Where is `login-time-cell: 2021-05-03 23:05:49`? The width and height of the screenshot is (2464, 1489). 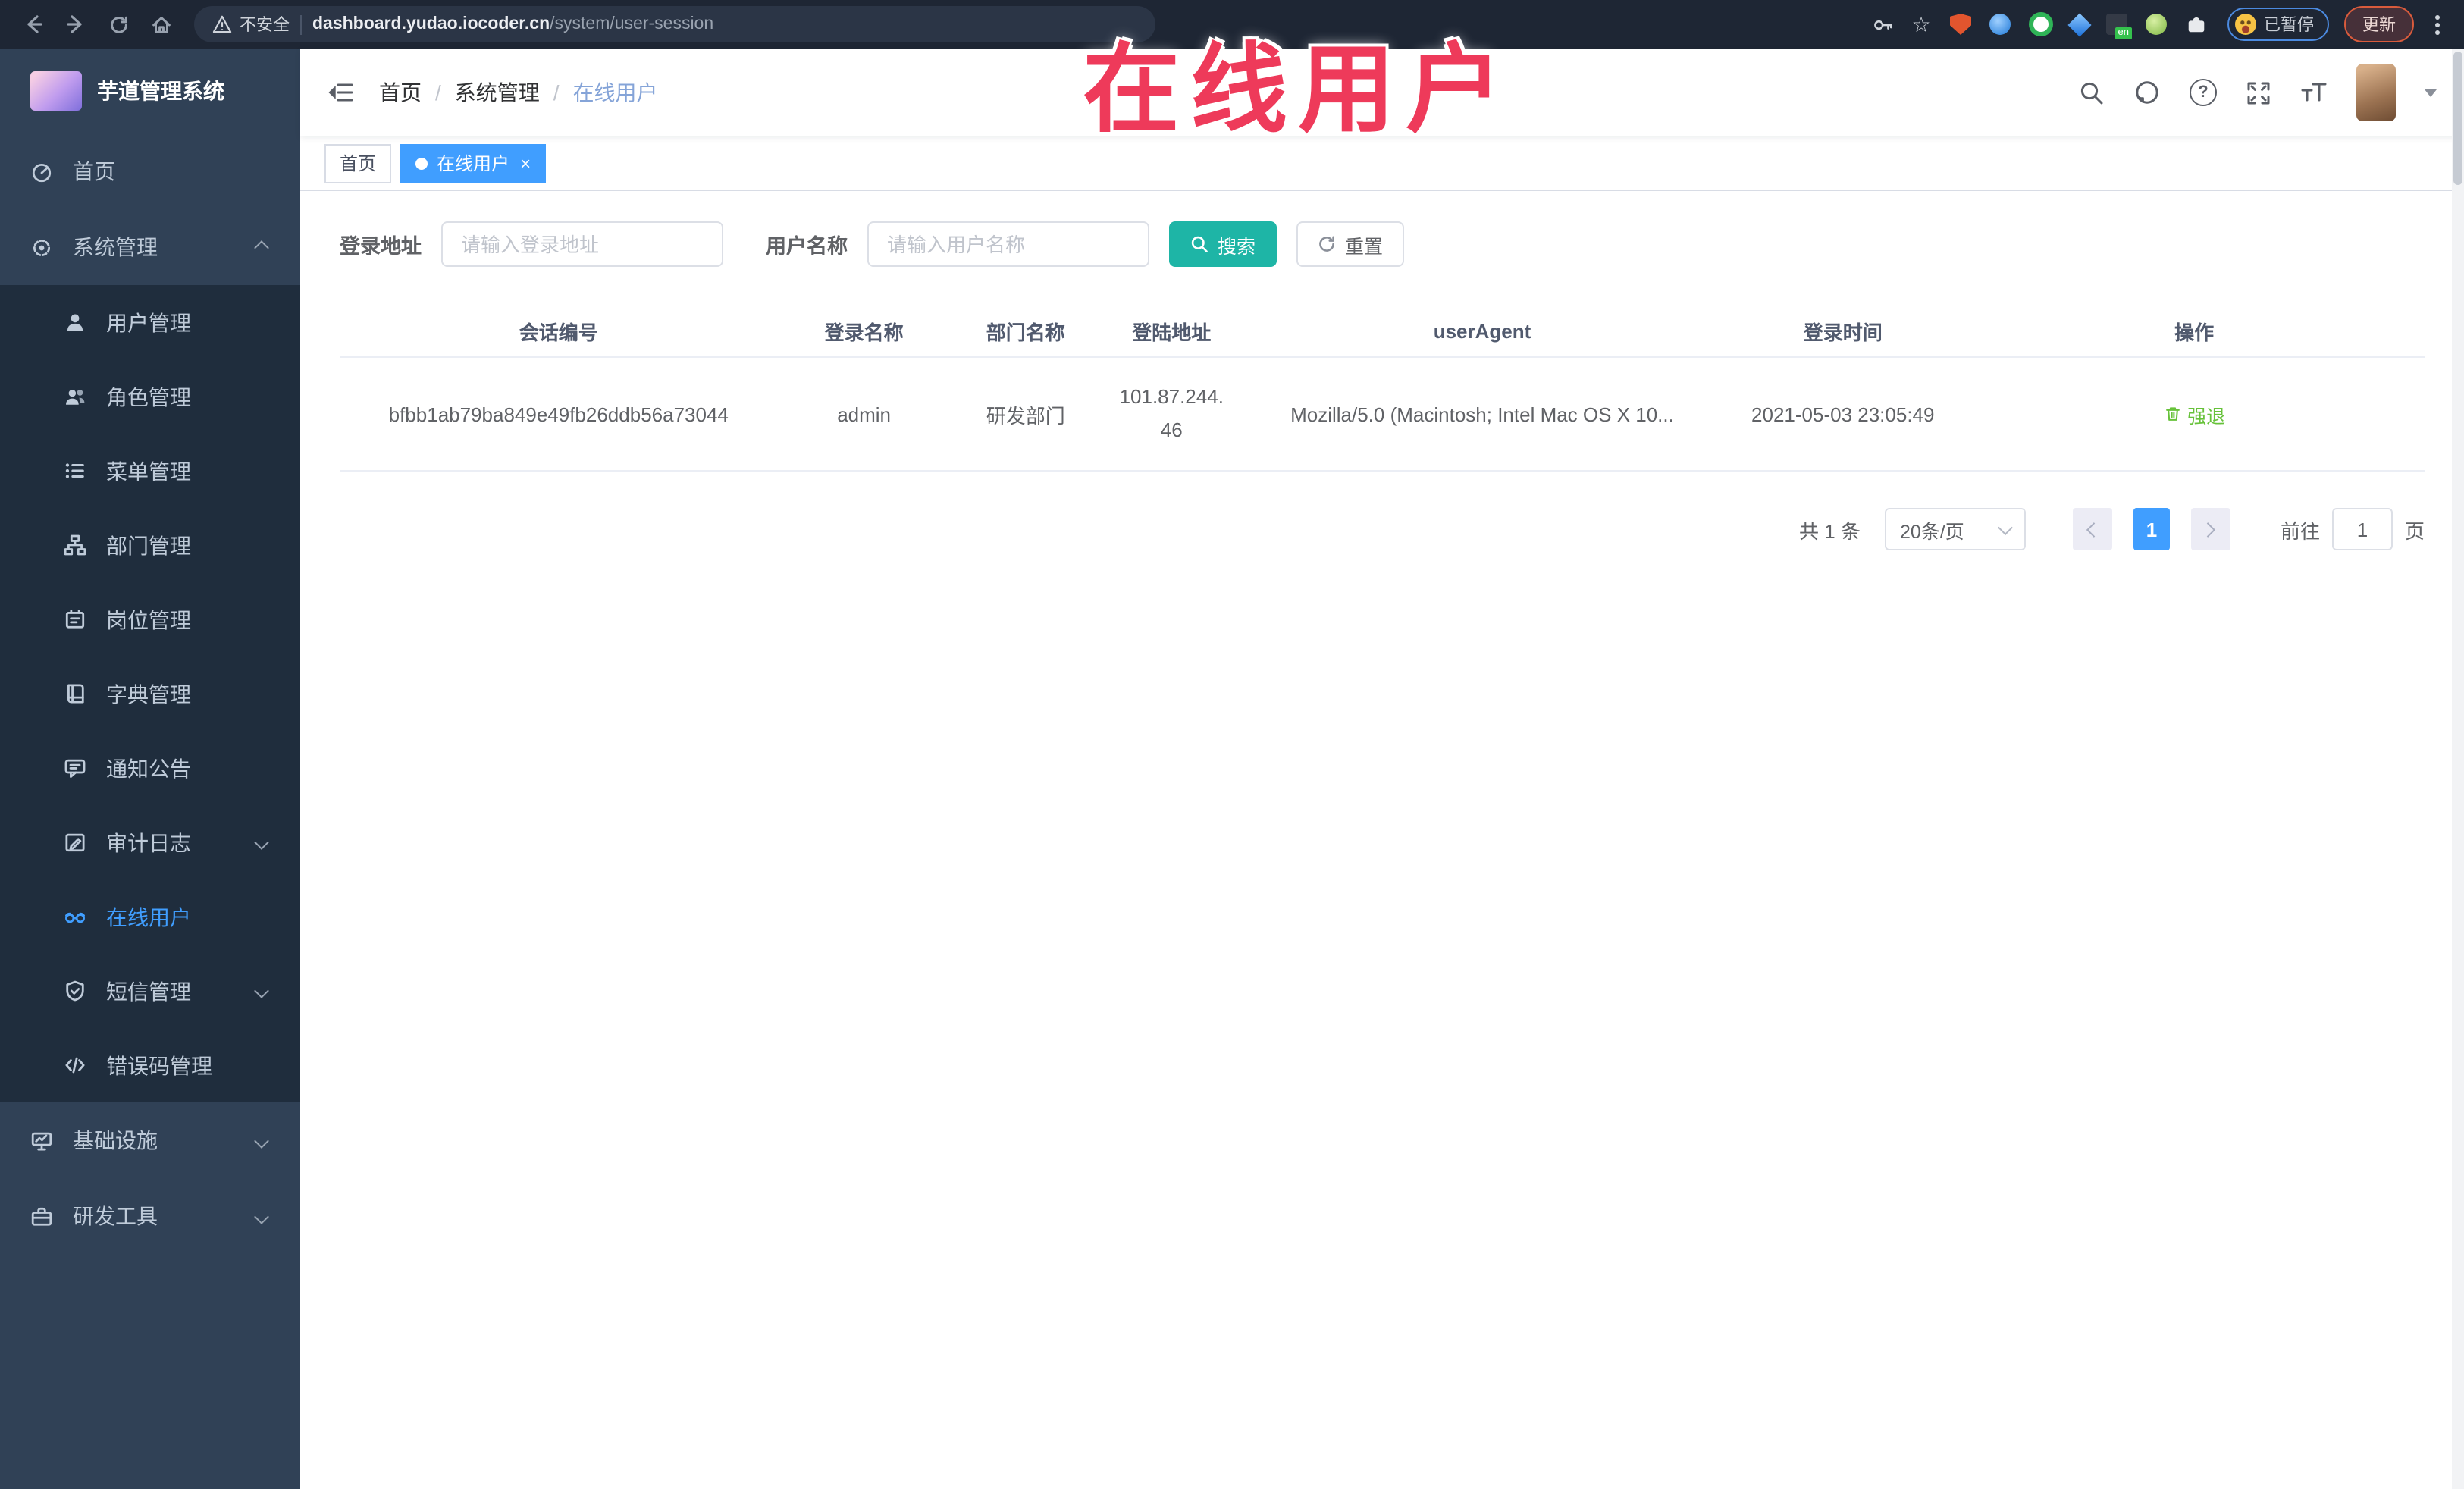 login-time-cell: 2021-05-03 23:05:49 is located at coordinates (1843, 414).